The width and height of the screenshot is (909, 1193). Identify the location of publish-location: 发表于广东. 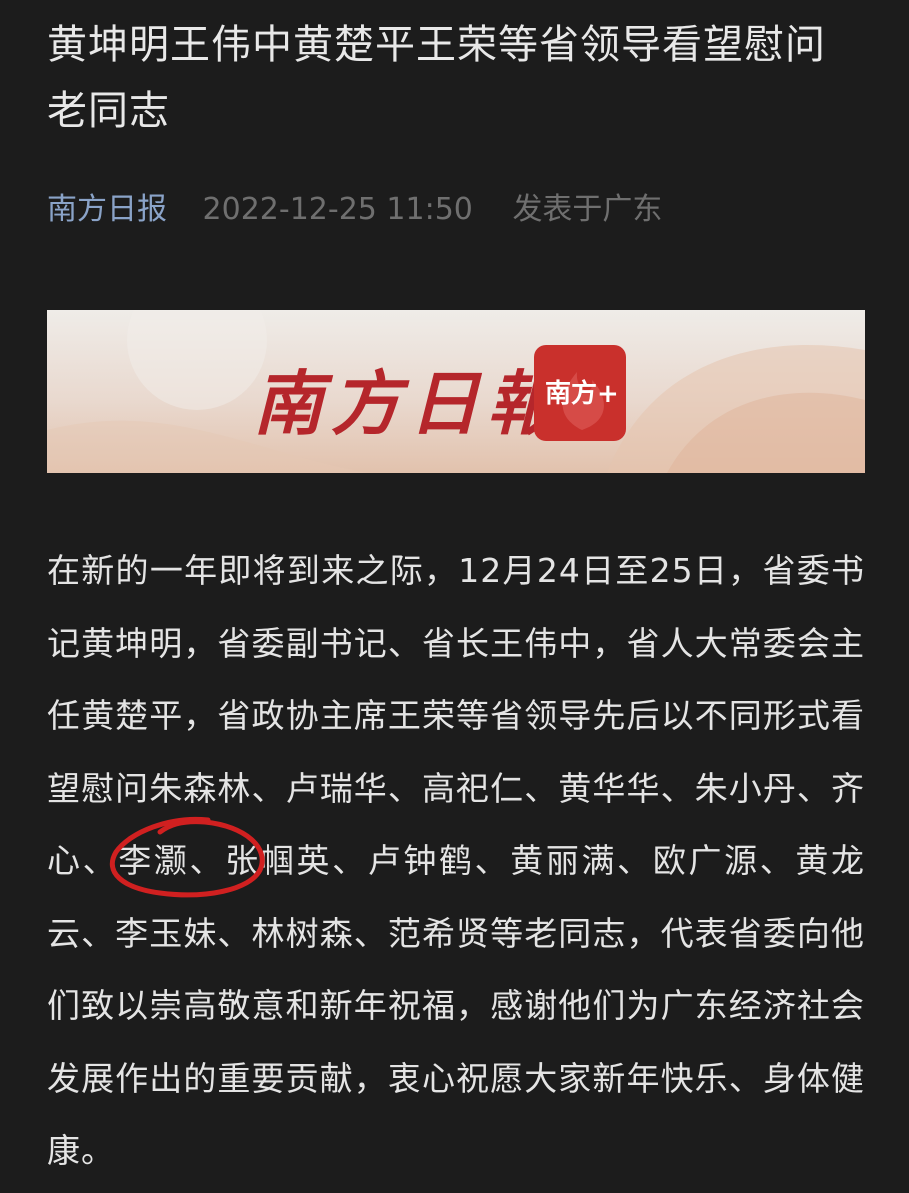
(587, 209).